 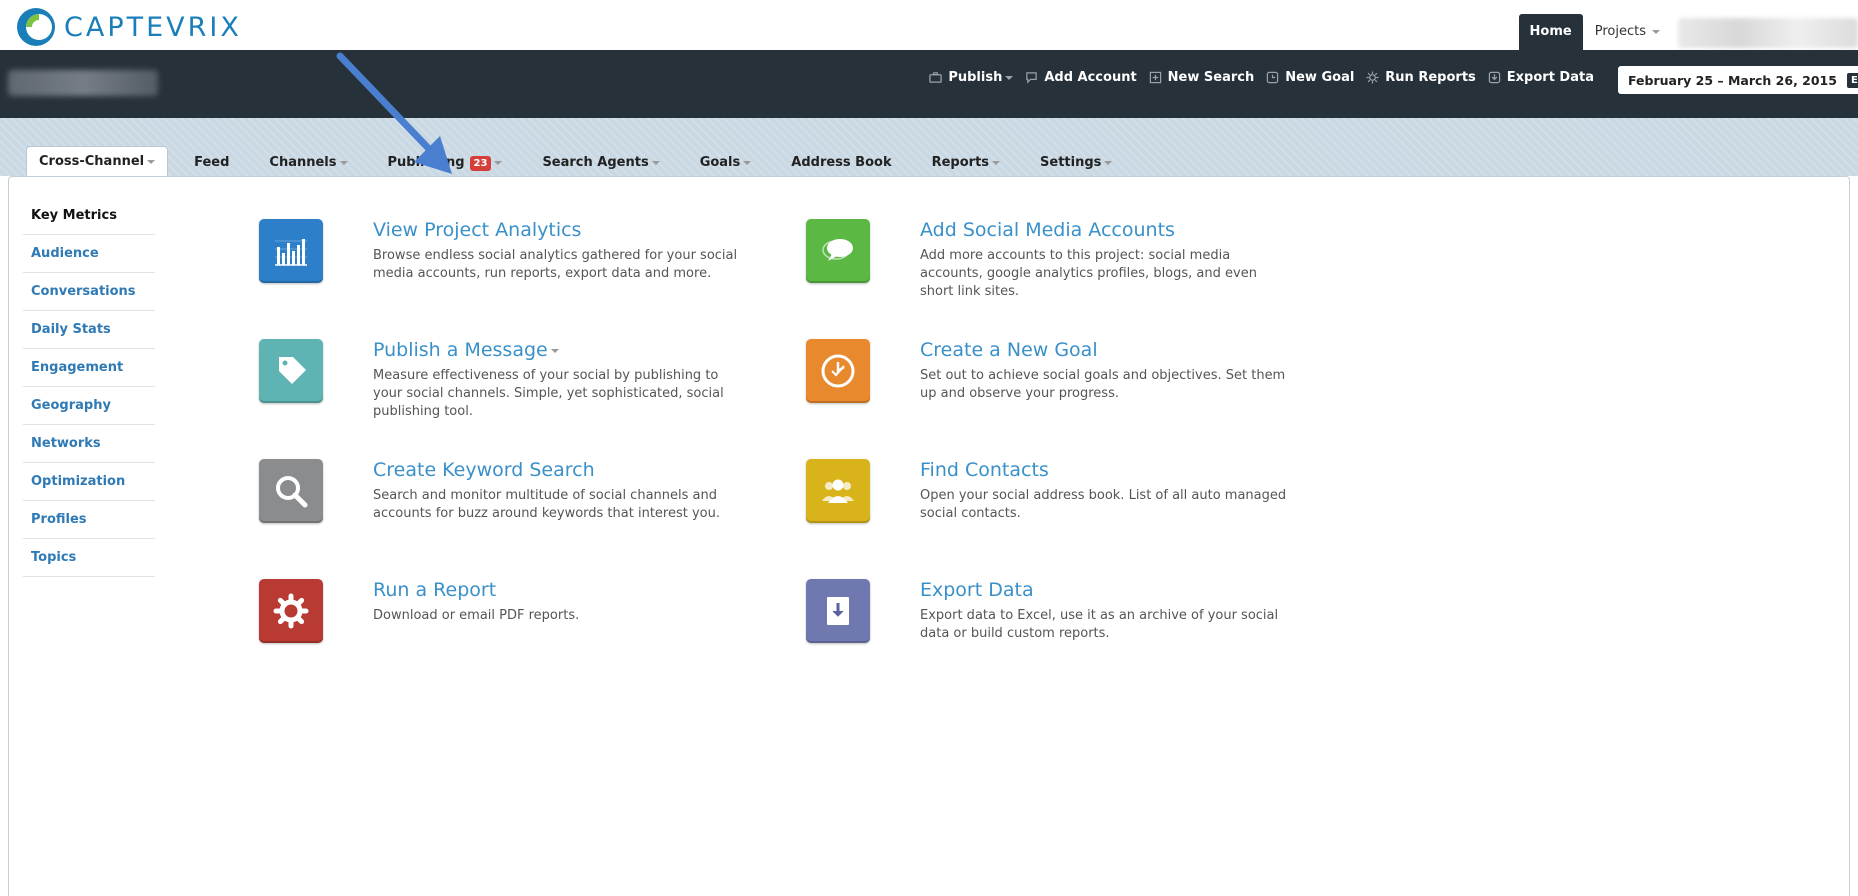 I want to click on publish-label: Publish, so click(x=975, y=77).